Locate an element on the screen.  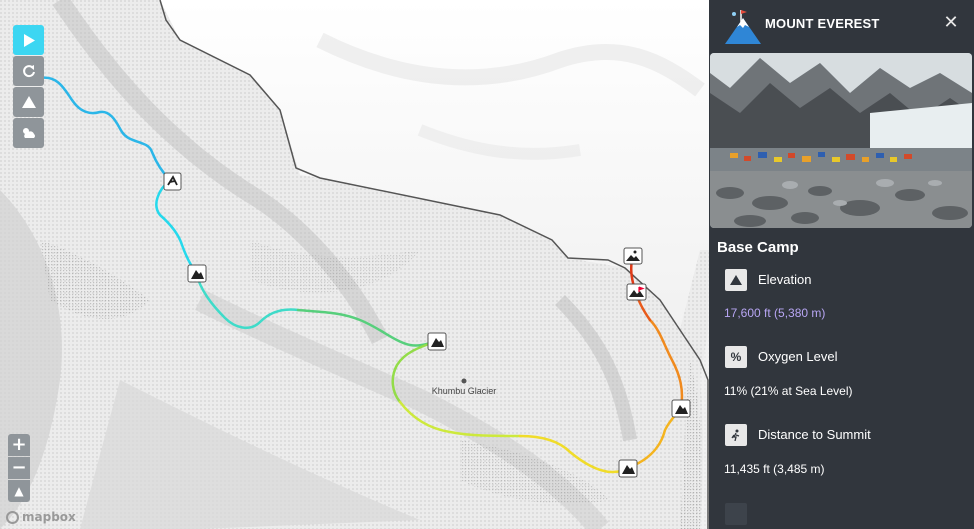
mapbox-logo: mapbox is located at coordinates (41, 517).